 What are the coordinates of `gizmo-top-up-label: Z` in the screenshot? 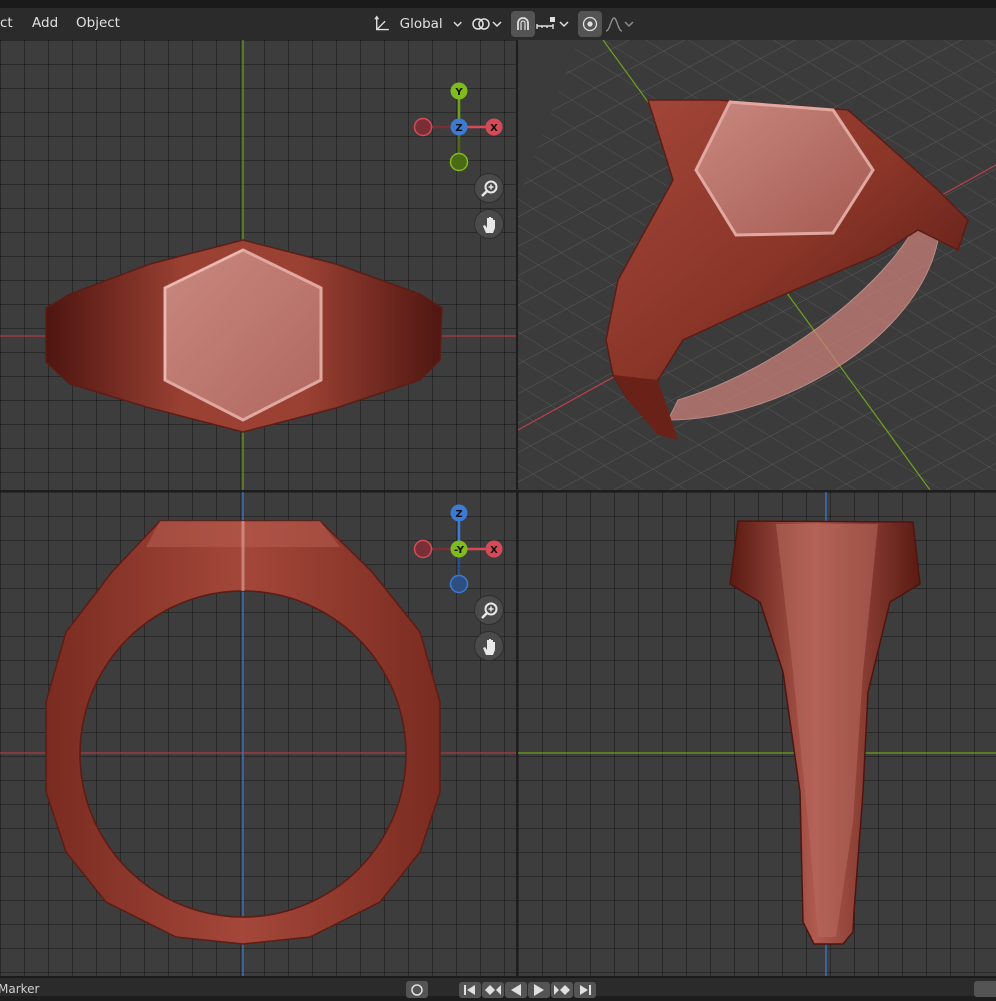 It's located at (458, 514).